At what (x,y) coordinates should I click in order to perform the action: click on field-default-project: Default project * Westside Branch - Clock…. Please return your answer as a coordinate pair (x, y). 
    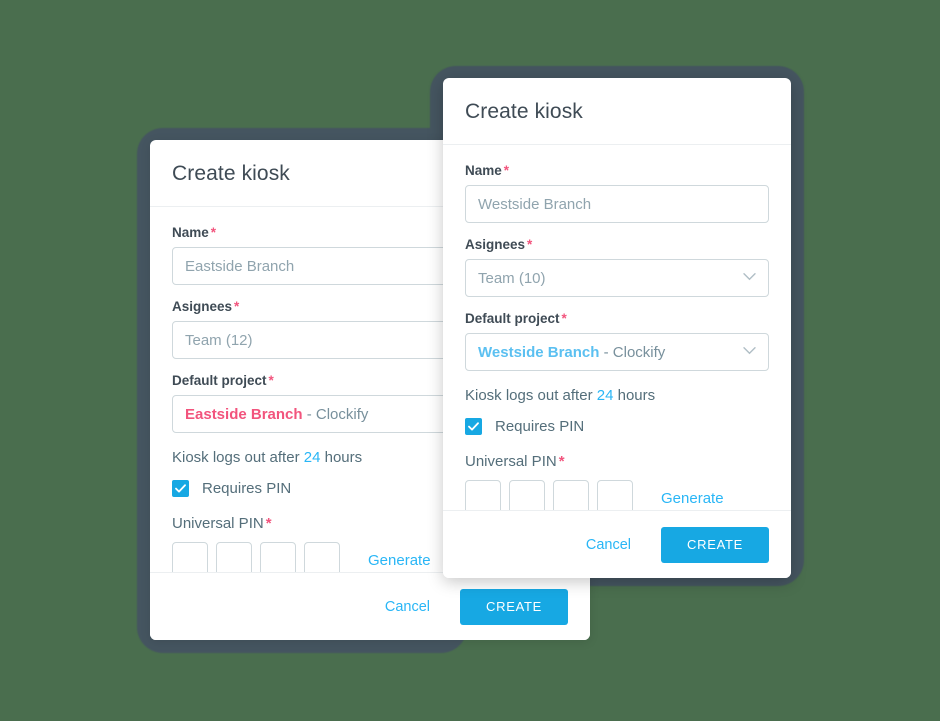
    Looking at the image, I should click on (617, 341).